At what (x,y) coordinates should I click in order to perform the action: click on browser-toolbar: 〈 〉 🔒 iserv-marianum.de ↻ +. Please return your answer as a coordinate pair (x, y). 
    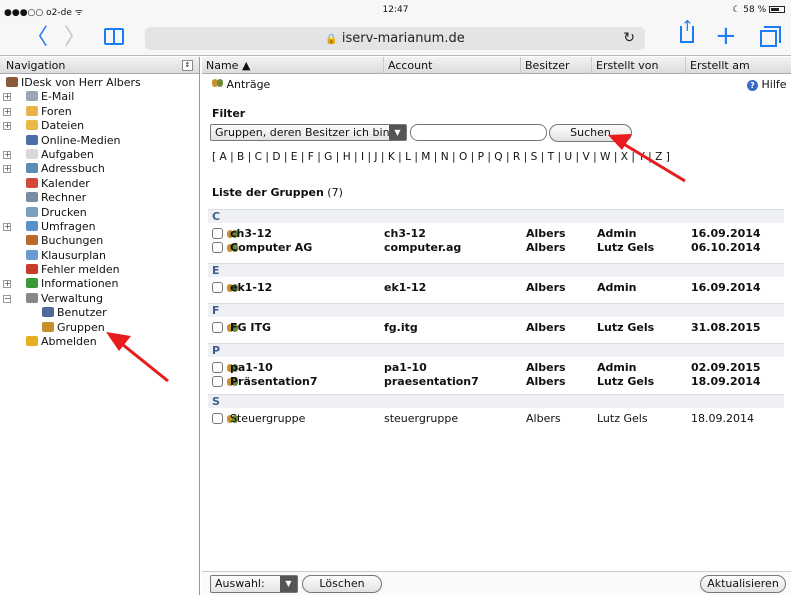
    Looking at the image, I should click on (395, 36).